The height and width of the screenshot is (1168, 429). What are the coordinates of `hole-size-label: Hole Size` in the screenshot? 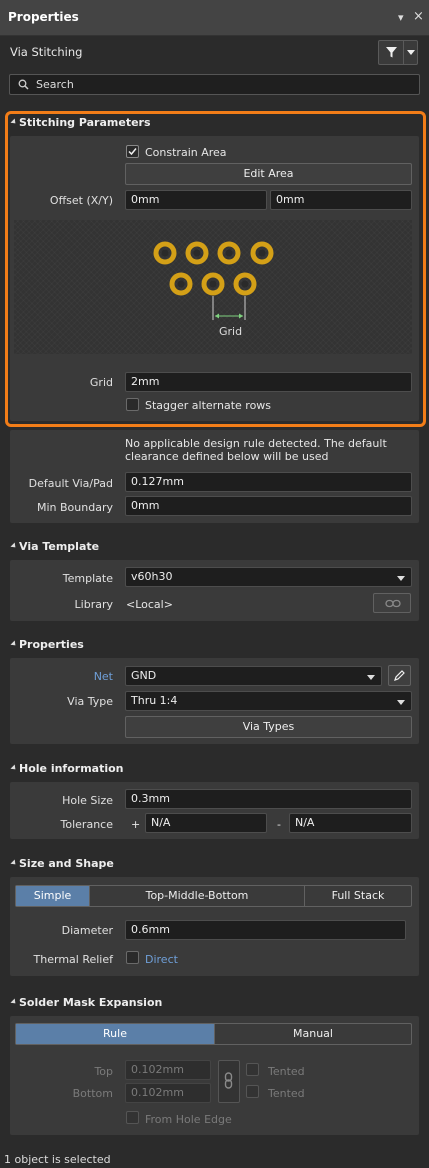 It's located at (87, 800).